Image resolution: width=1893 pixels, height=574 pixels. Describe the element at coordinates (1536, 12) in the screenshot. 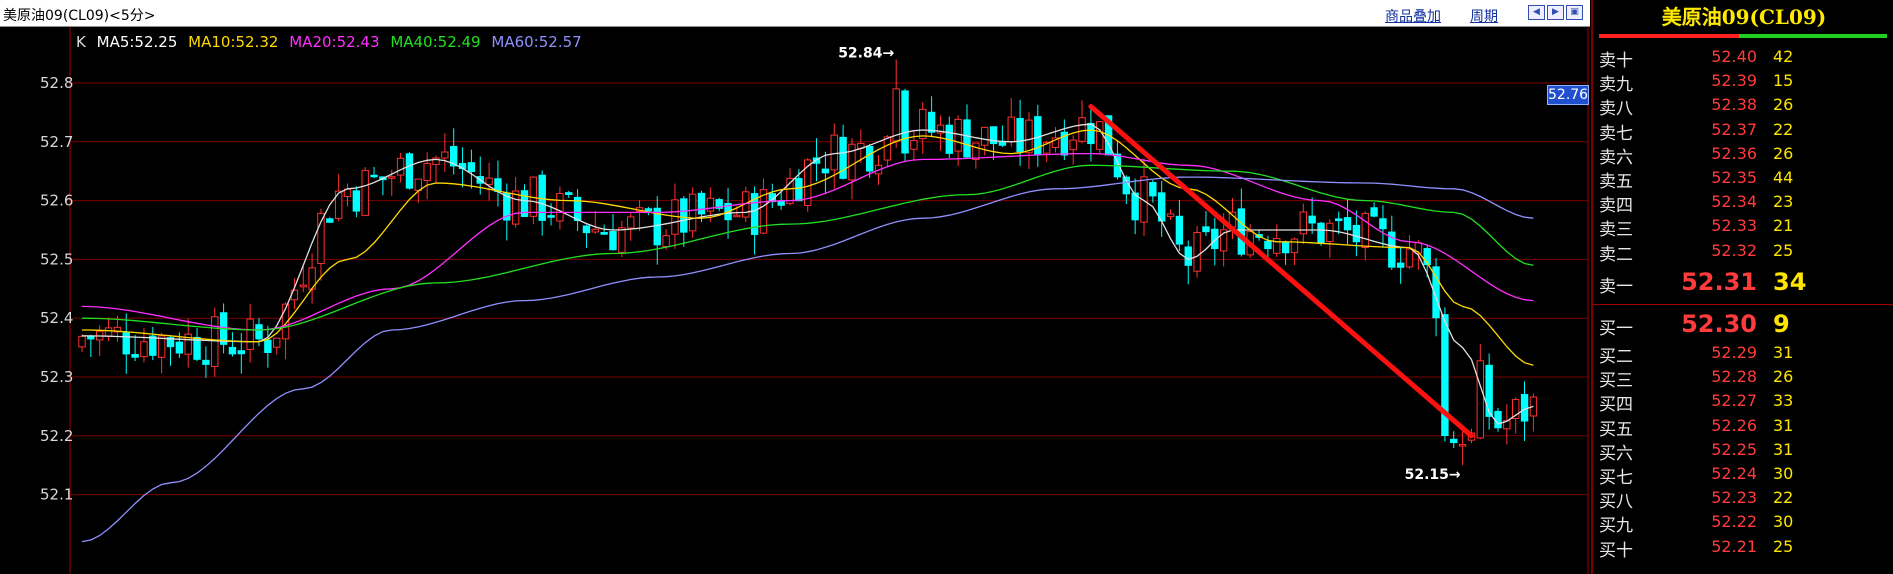

I see `zoom-out-icon: ◀` at that location.